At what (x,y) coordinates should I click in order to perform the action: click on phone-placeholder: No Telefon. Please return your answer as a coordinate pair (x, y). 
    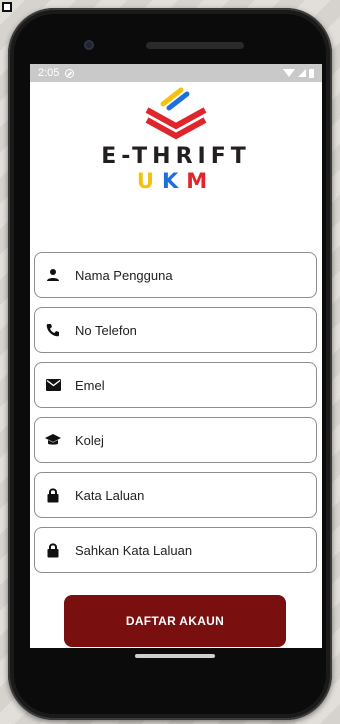
    Looking at the image, I should click on (106, 330).